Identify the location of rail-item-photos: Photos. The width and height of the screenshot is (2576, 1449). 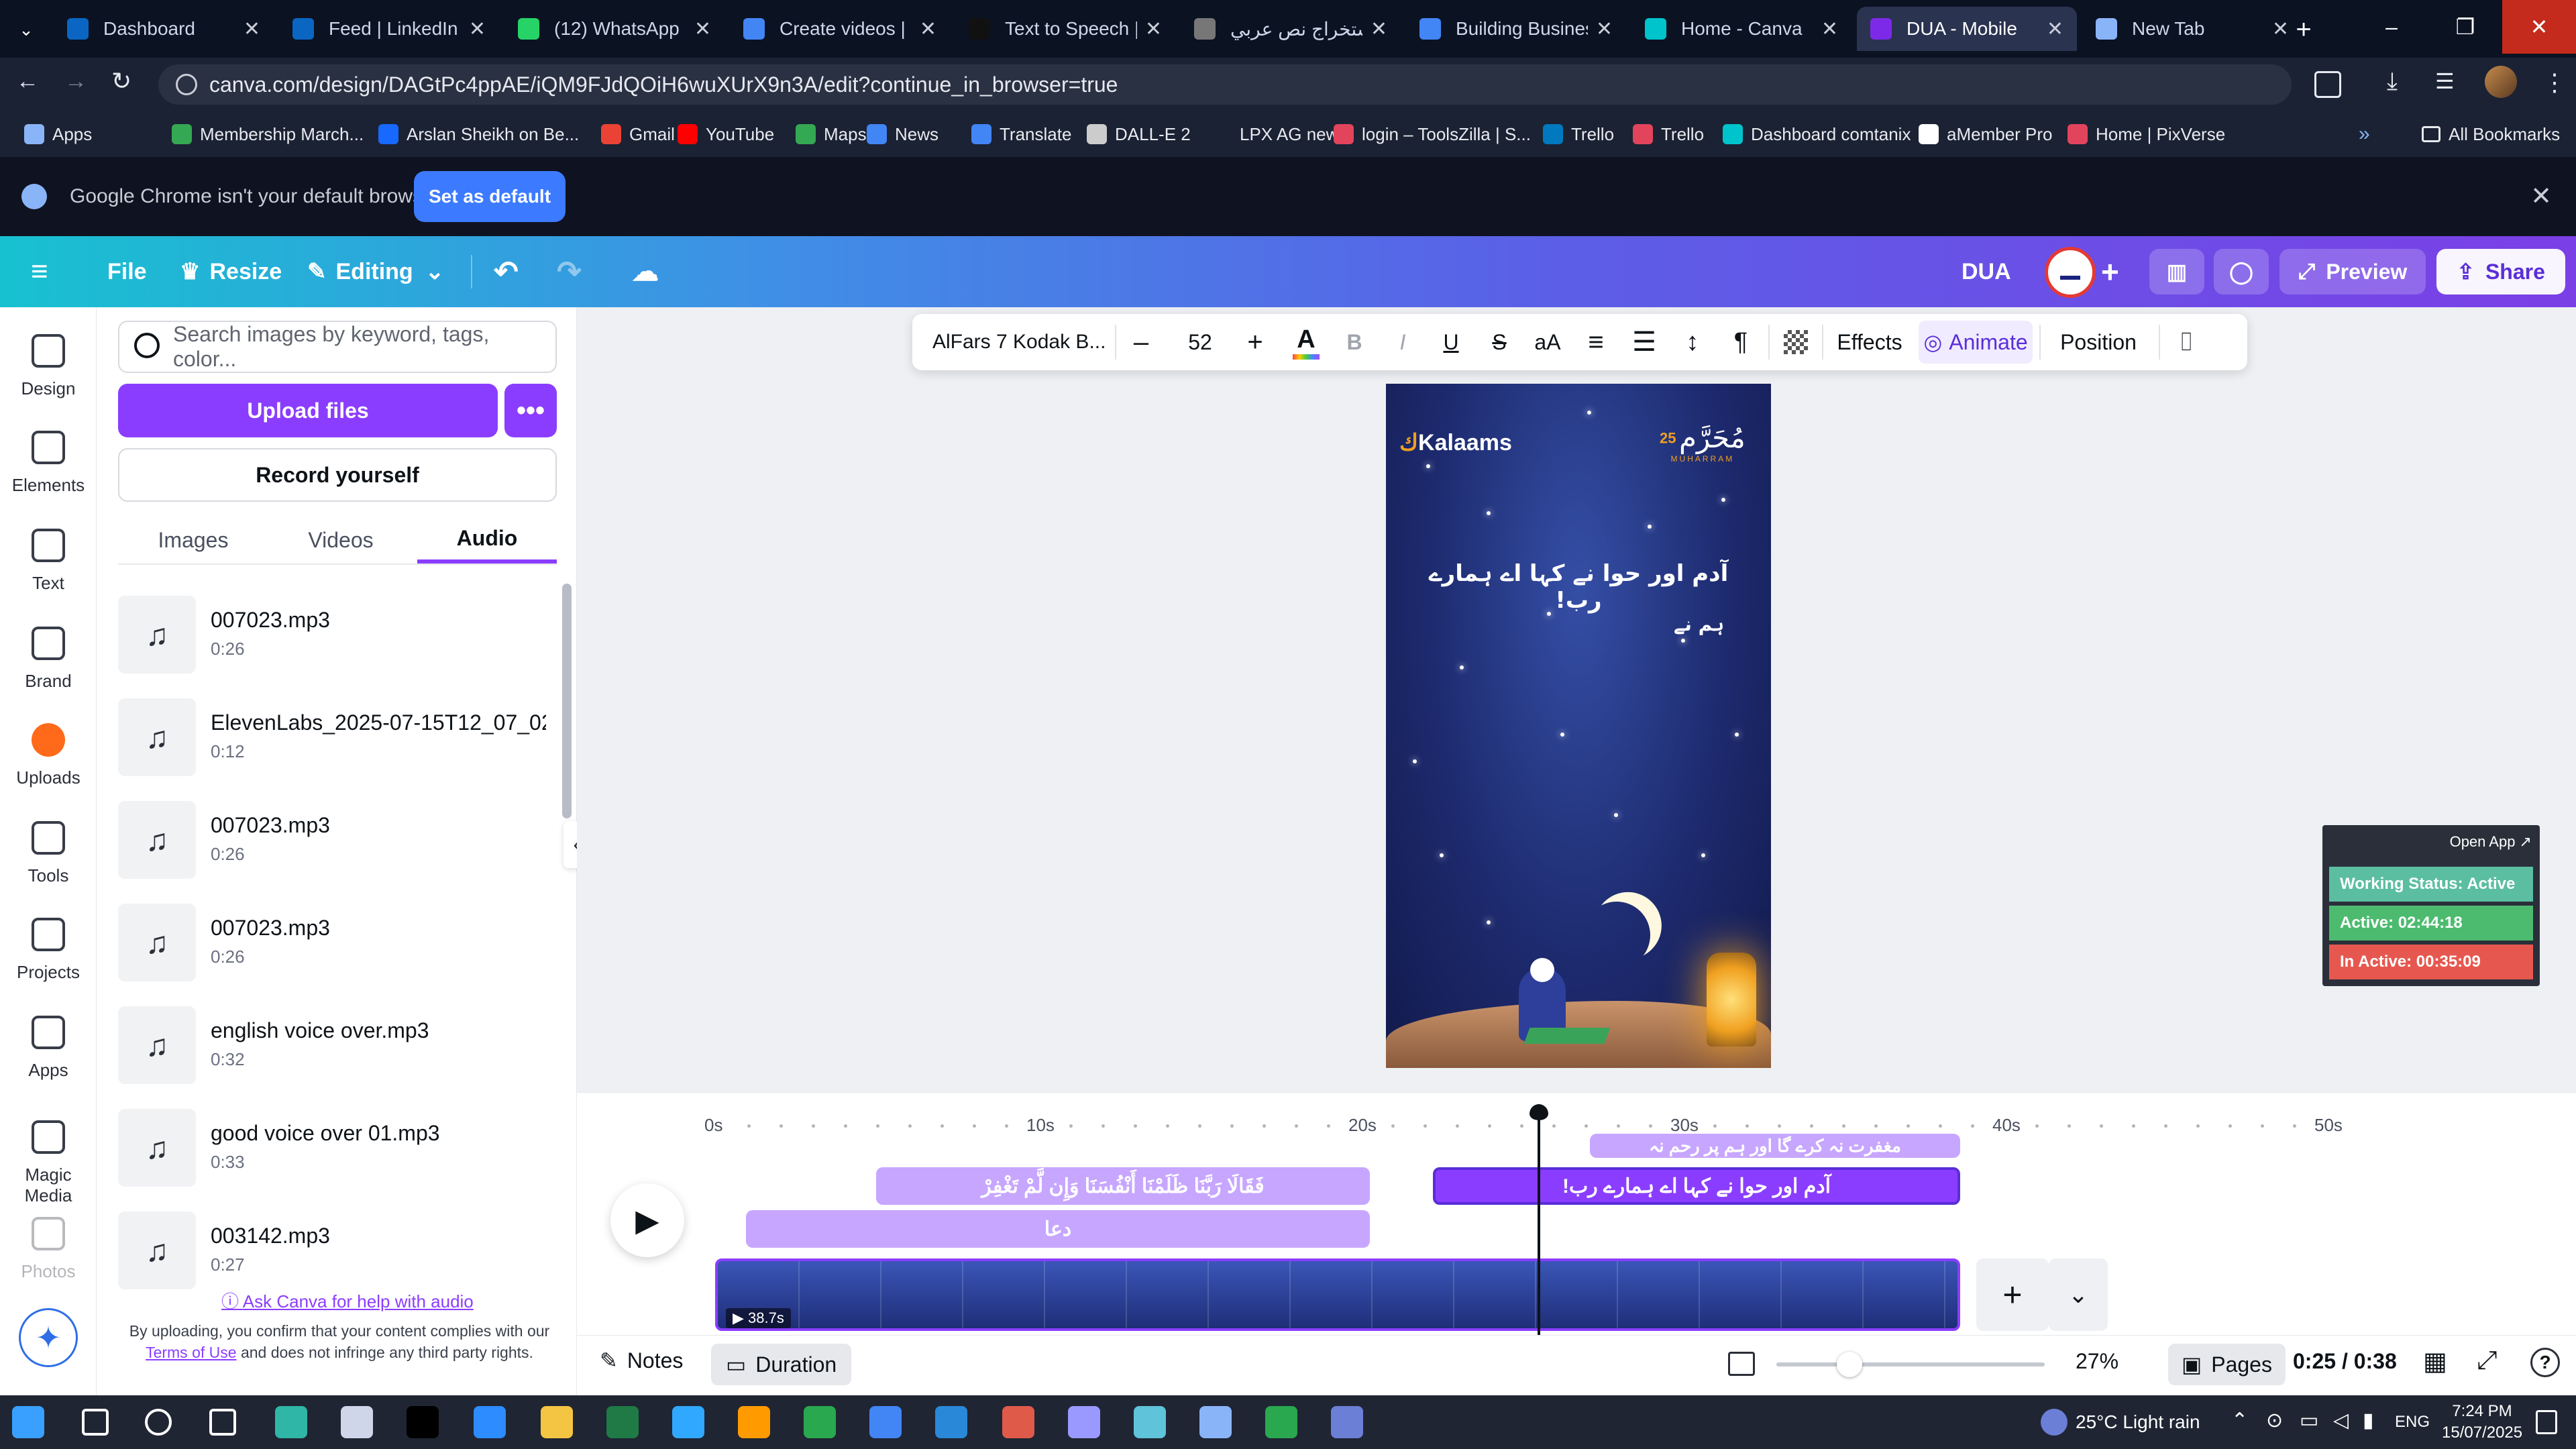
(48, 1256).